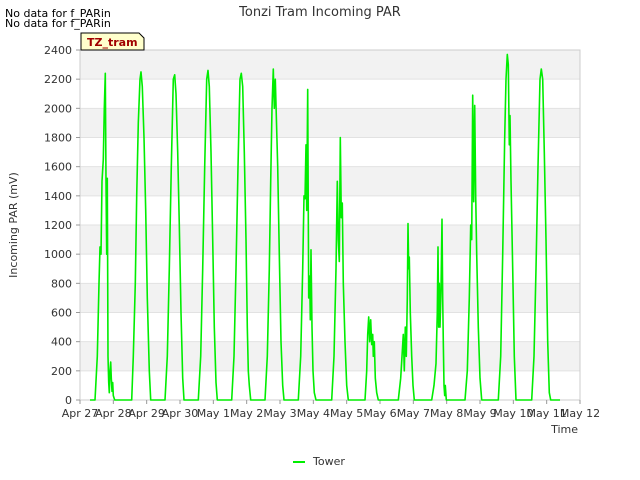 This screenshot has width=640, height=480. Describe the element at coordinates (58, 225) in the screenshot. I see `y-tick-label: 1200` at that location.